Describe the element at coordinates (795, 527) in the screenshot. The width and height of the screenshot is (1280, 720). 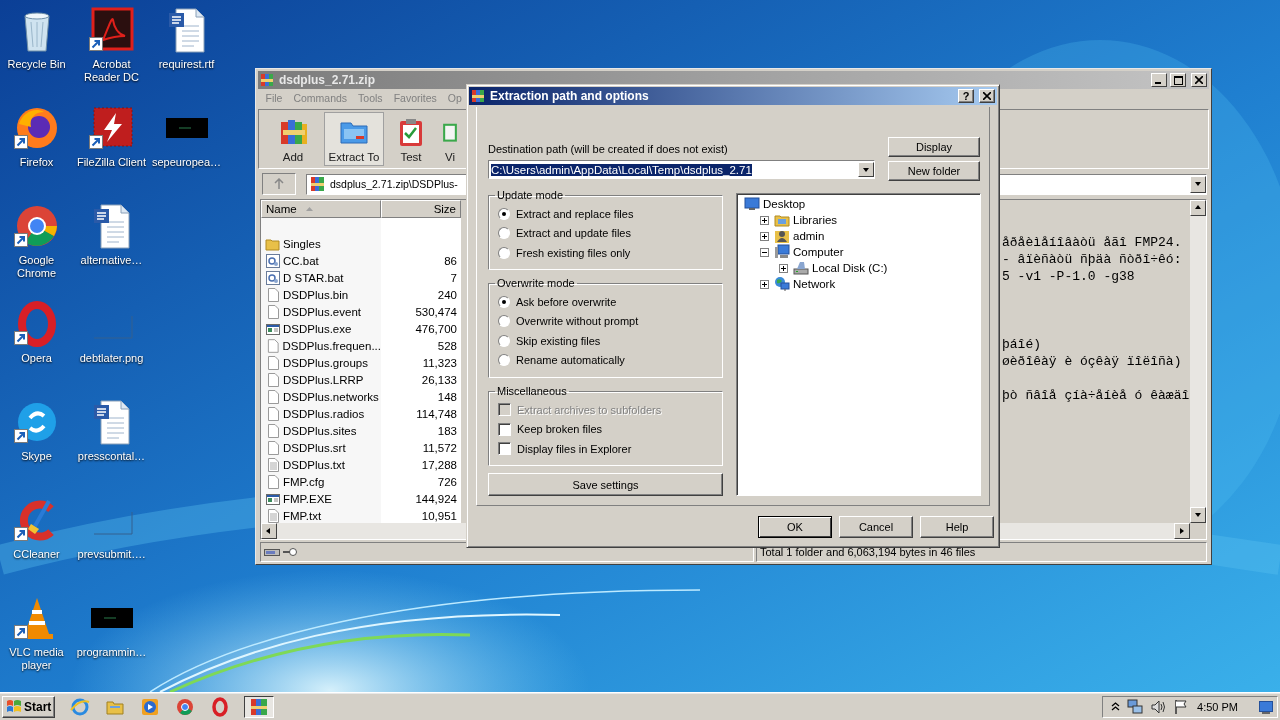
I see `dialog-button: OK` at that location.